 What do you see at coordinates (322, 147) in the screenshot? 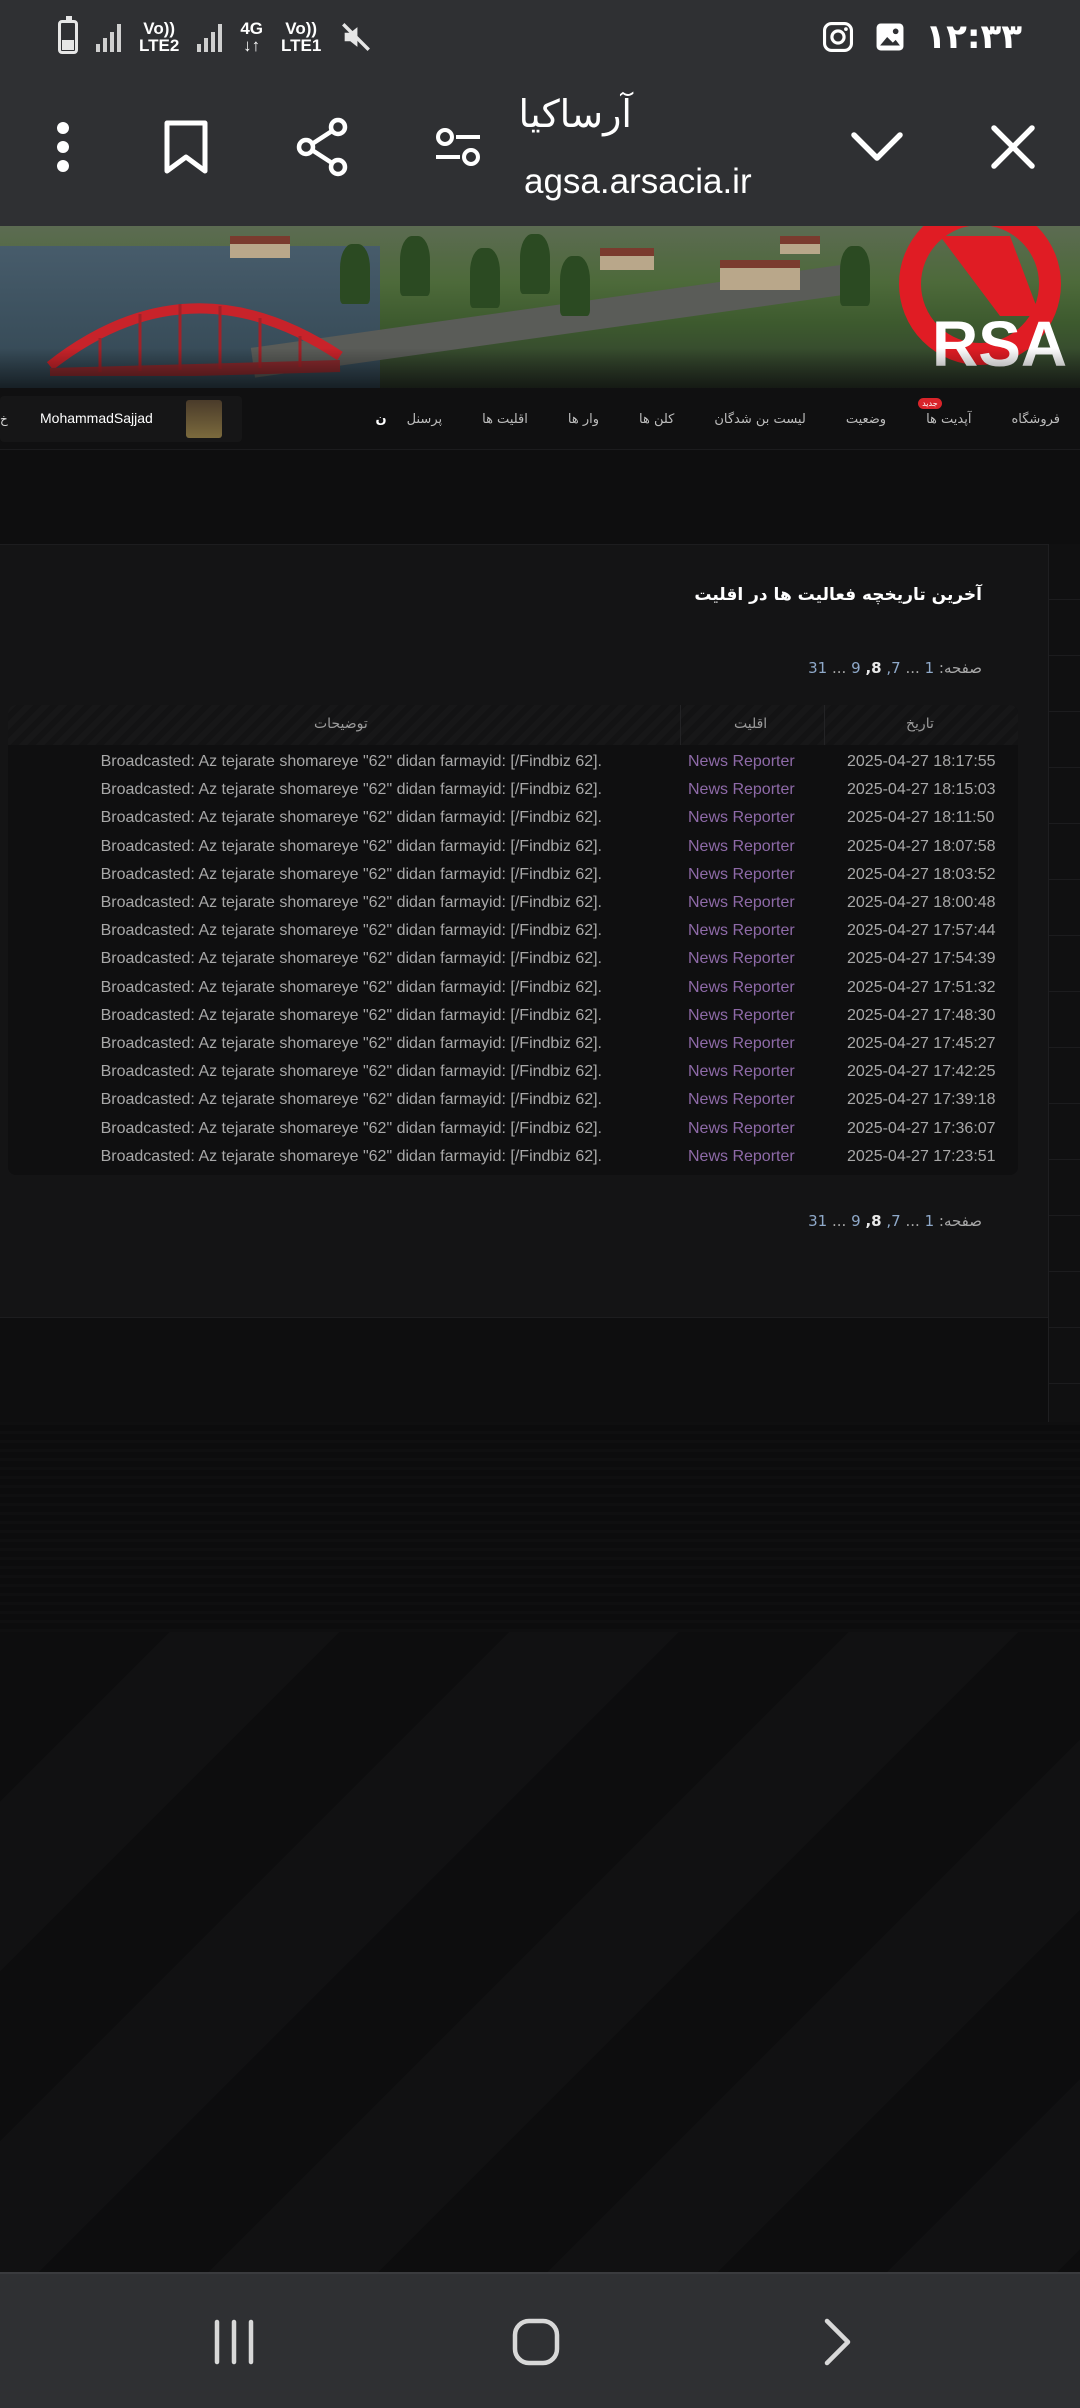
I see `share-icon` at bounding box center [322, 147].